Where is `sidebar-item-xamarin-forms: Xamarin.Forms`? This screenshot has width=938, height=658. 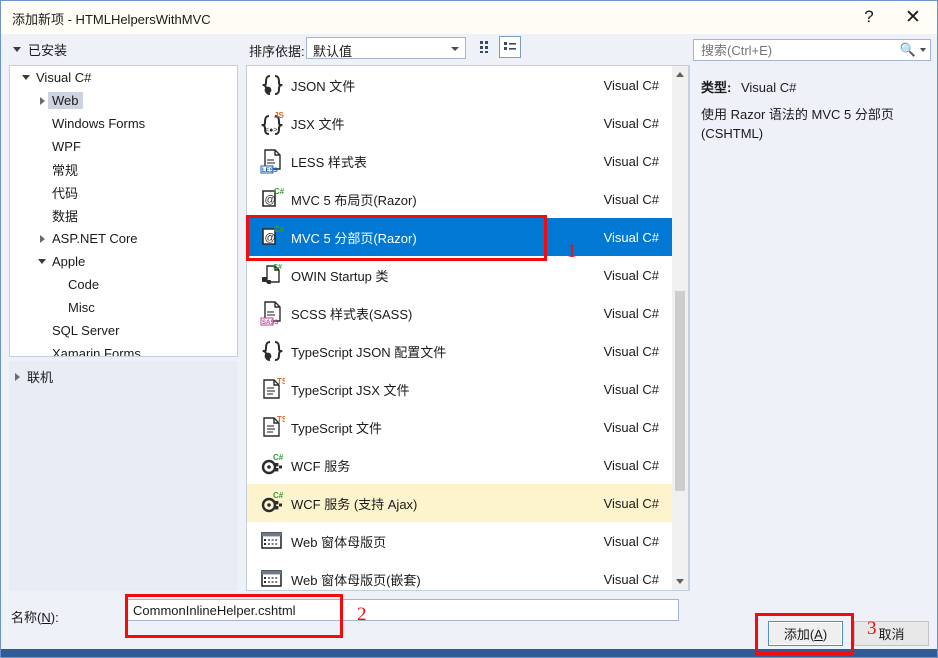 sidebar-item-xamarin-forms: Xamarin.Forms is located at coordinates (123, 349).